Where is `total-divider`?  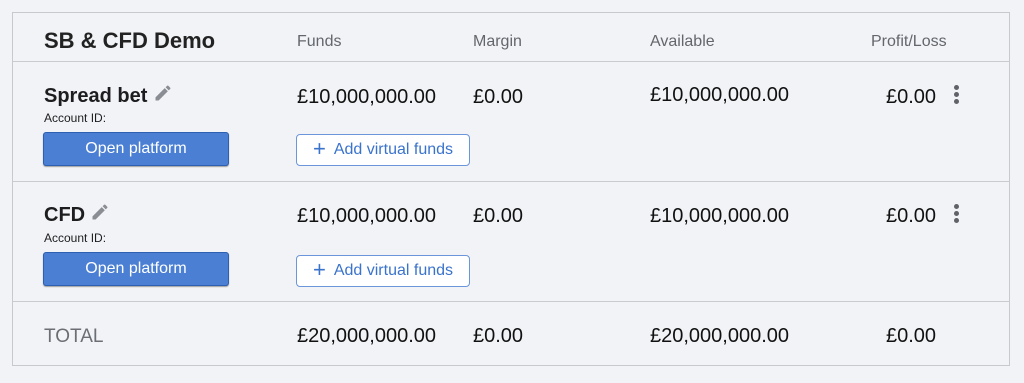
total-divider is located at coordinates (511, 301).